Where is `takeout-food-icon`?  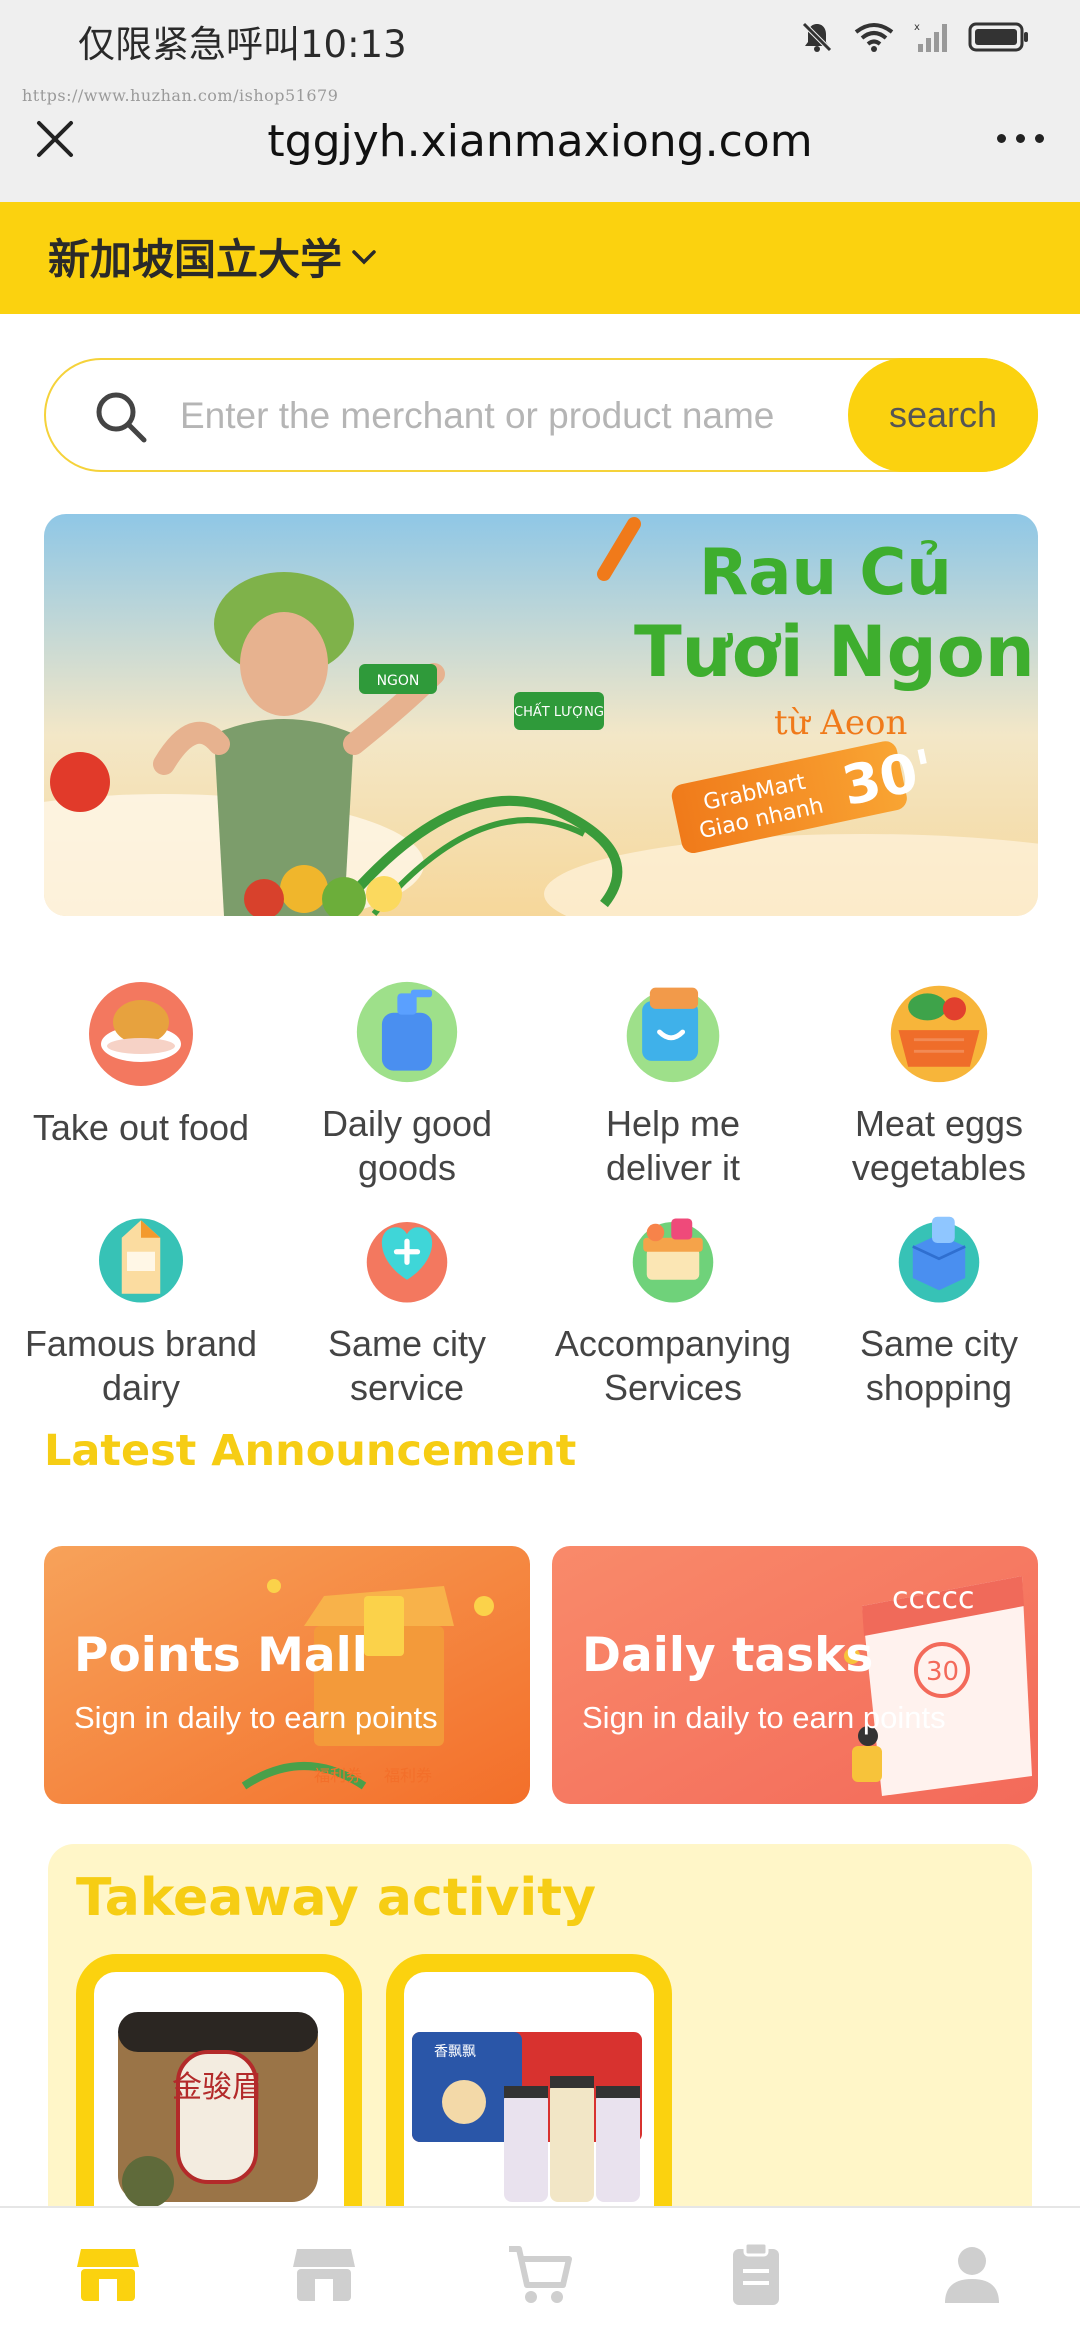 takeout-food-icon is located at coordinates (141, 1034).